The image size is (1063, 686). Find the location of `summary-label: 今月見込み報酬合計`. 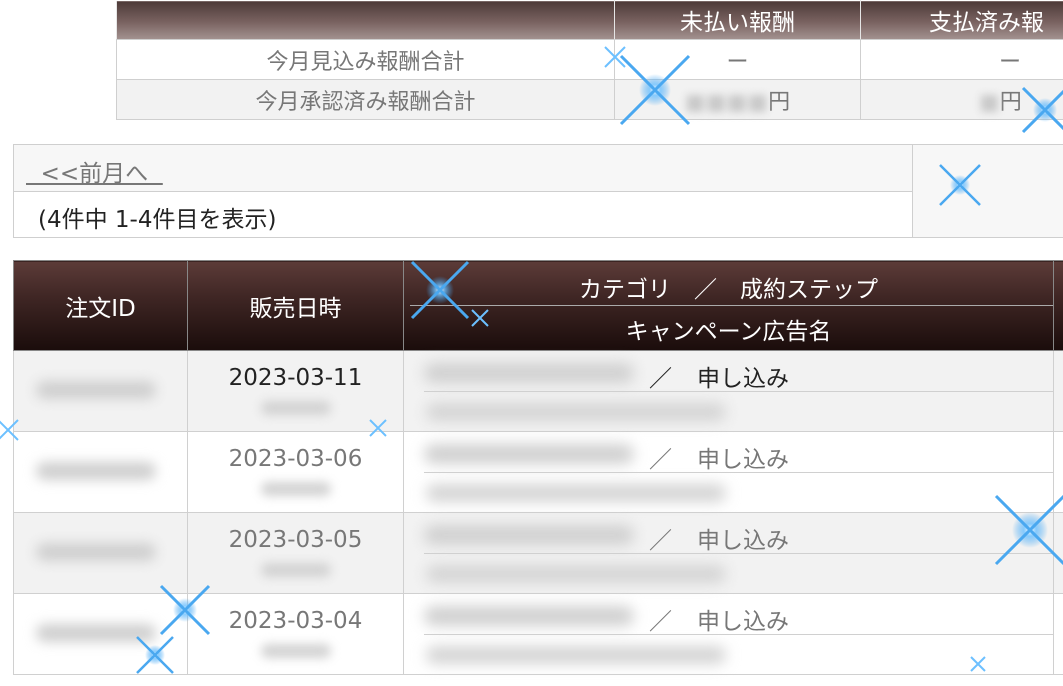

summary-label: 今月見込み報酬合計 is located at coordinates (365, 59).